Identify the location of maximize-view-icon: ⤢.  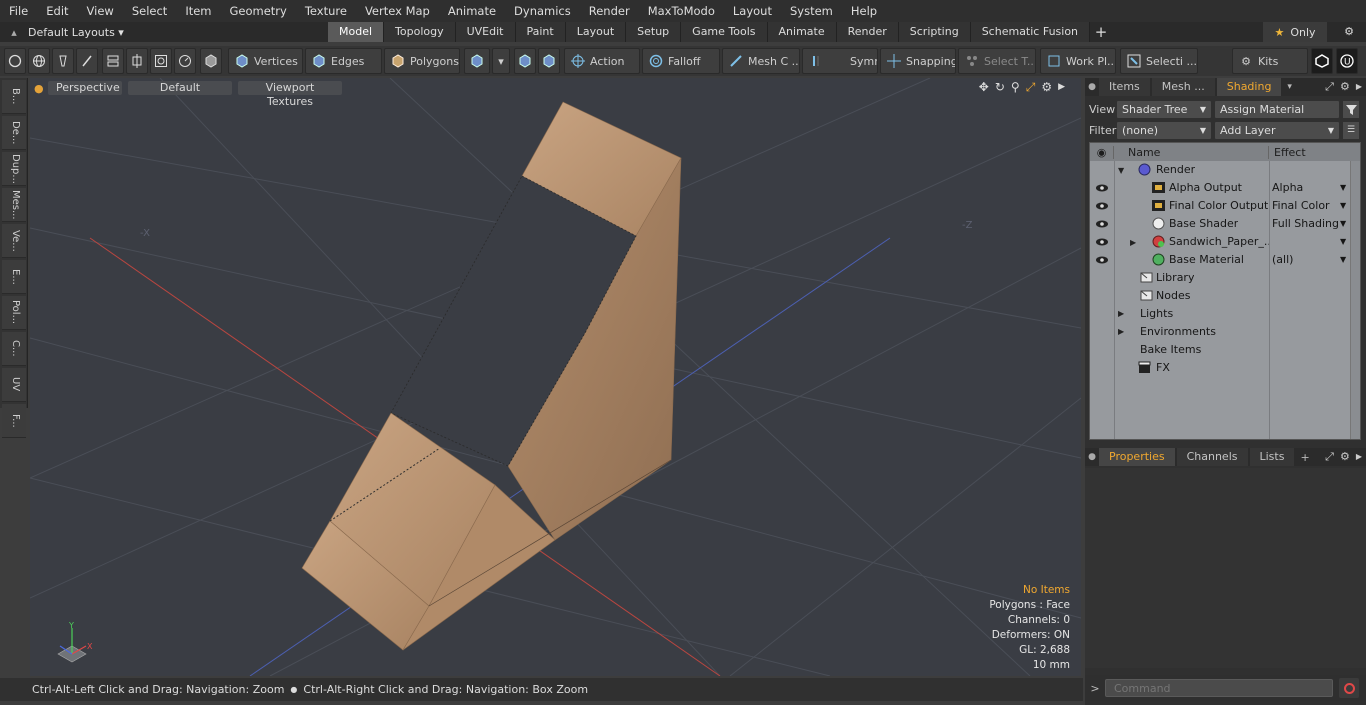
(1031, 87).